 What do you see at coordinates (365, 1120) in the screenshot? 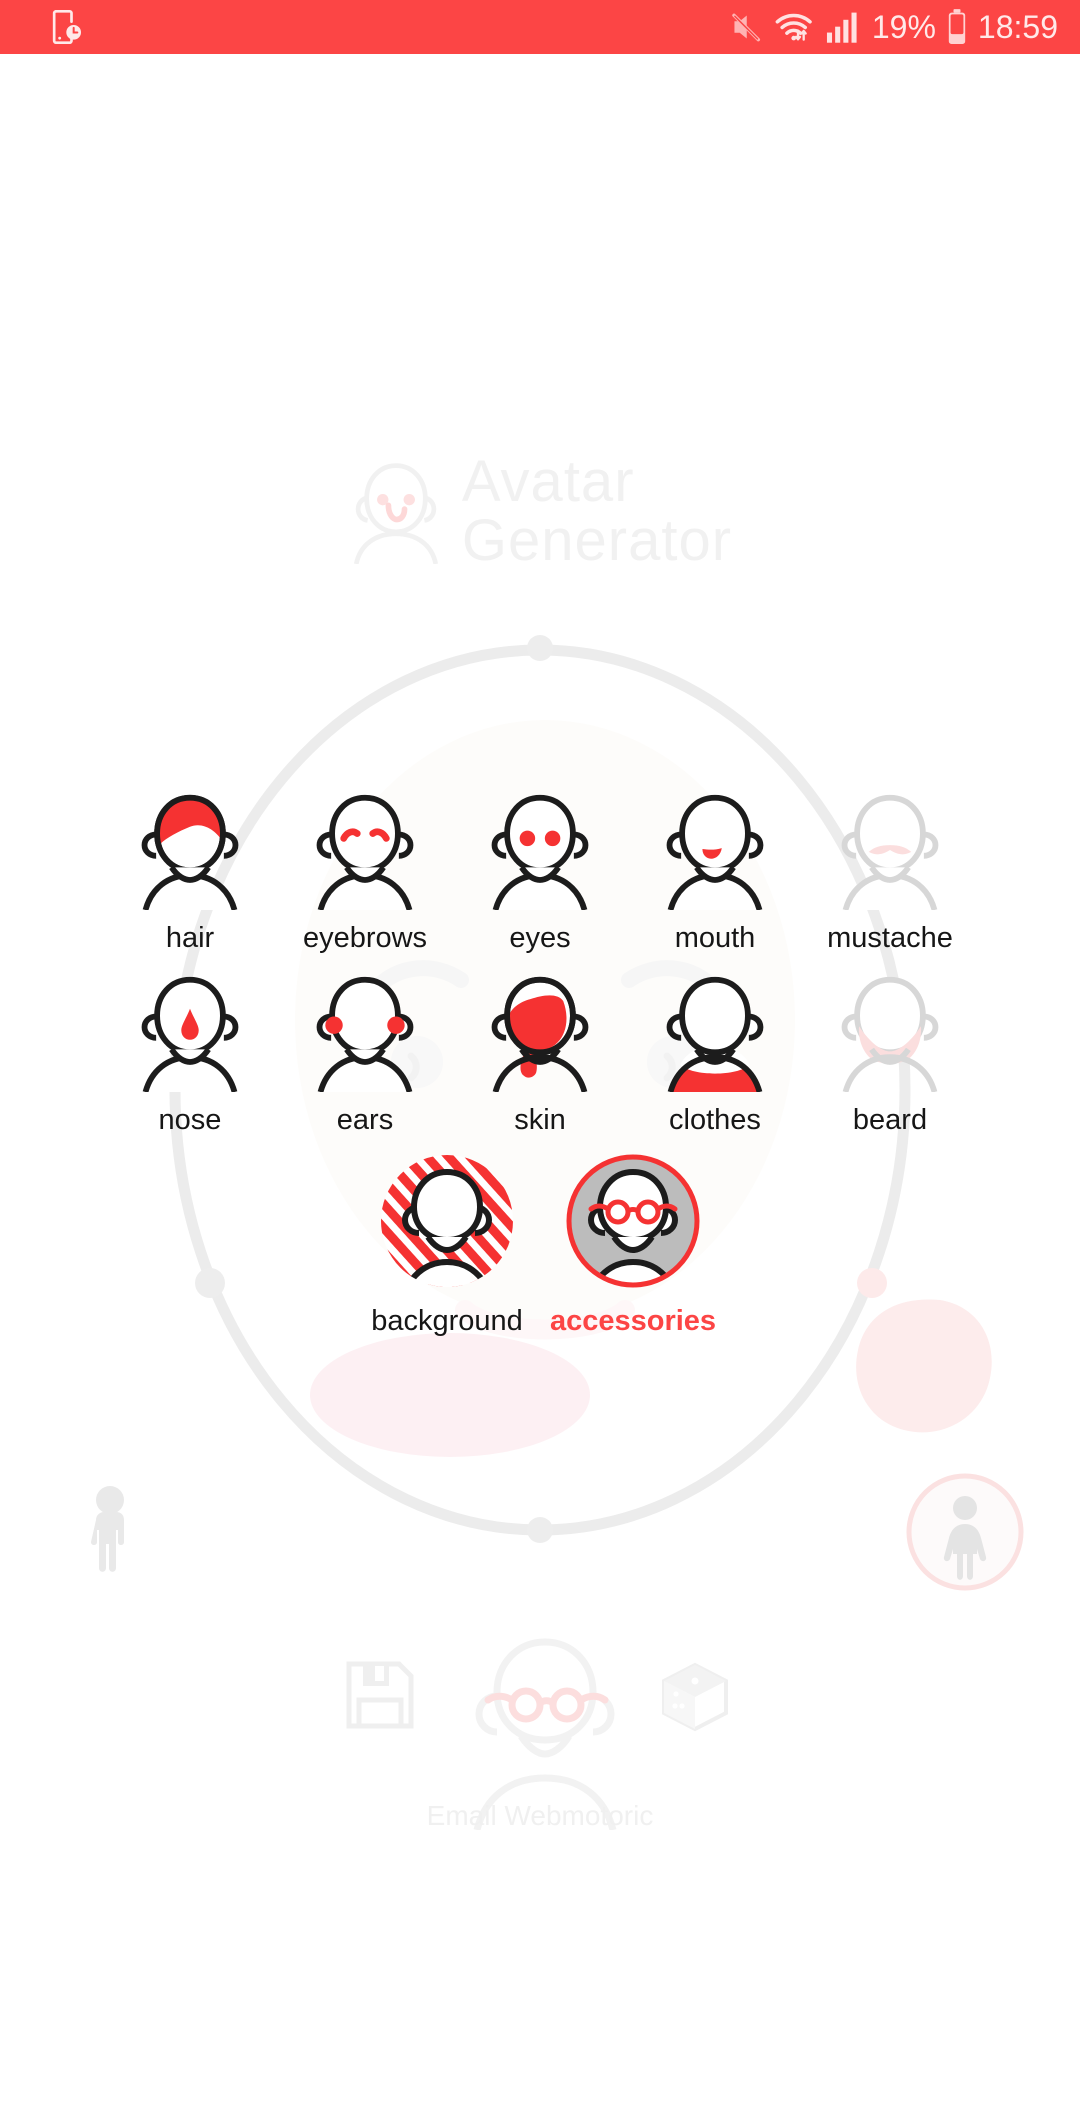
I see `feature-label-ears: ears` at bounding box center [365, 1120].